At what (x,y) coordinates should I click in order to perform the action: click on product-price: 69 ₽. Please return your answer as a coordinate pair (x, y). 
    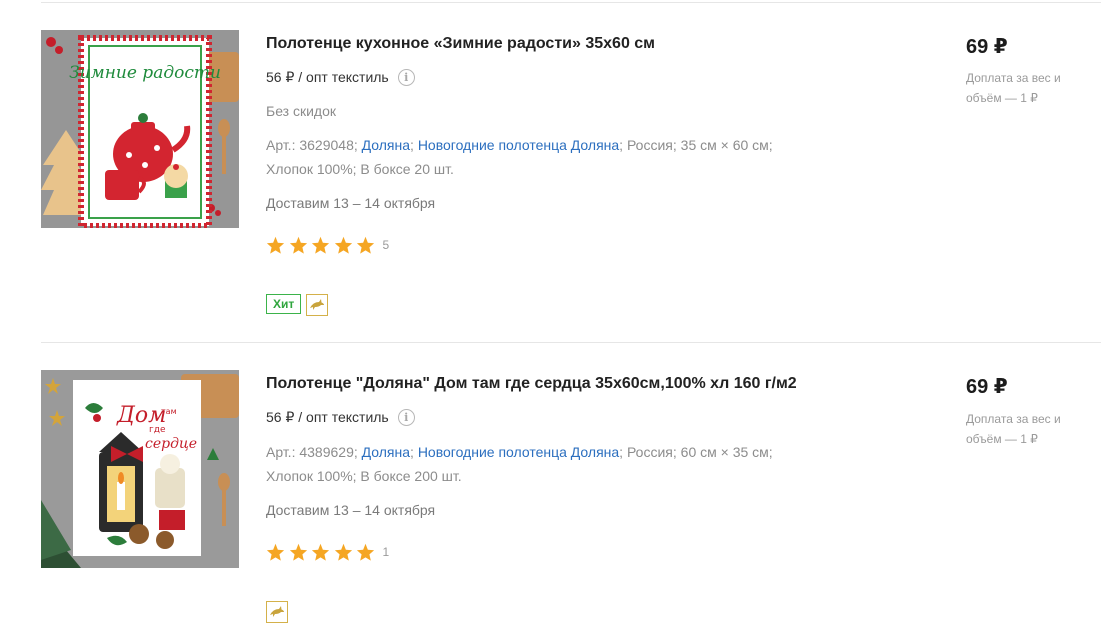
    Looking at the image, I should click on (987, 387).